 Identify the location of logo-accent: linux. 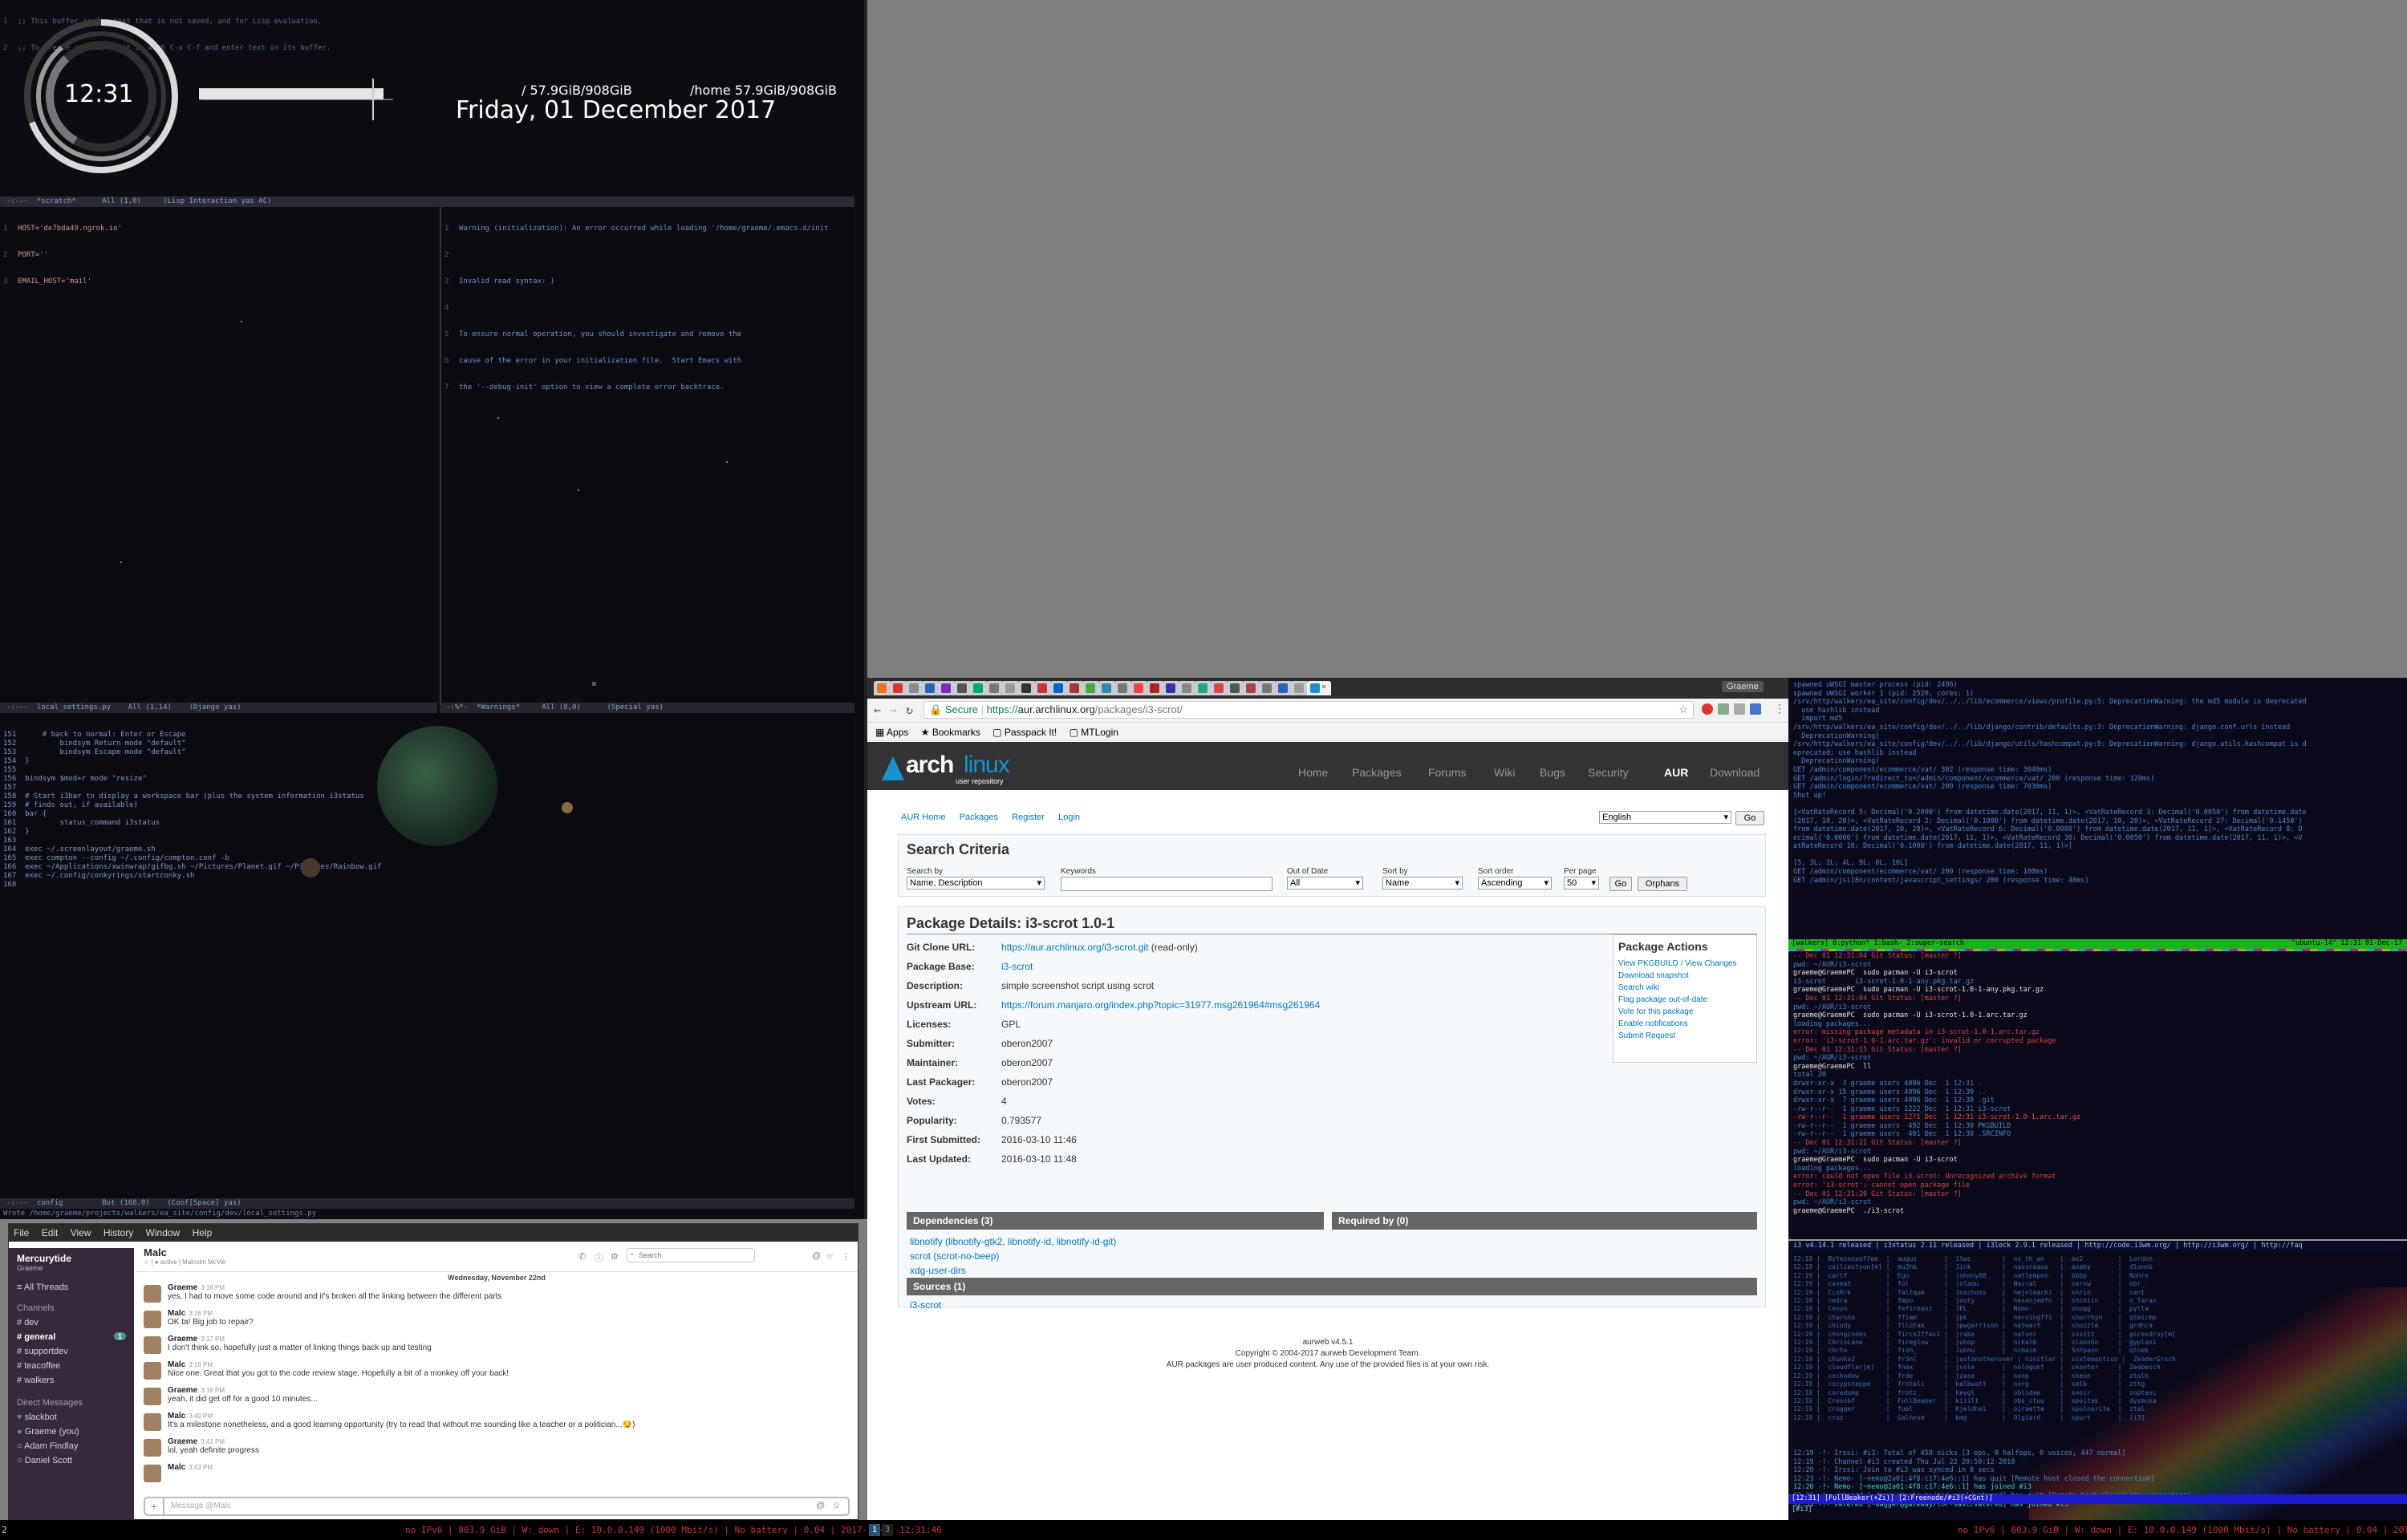
(987, 765).